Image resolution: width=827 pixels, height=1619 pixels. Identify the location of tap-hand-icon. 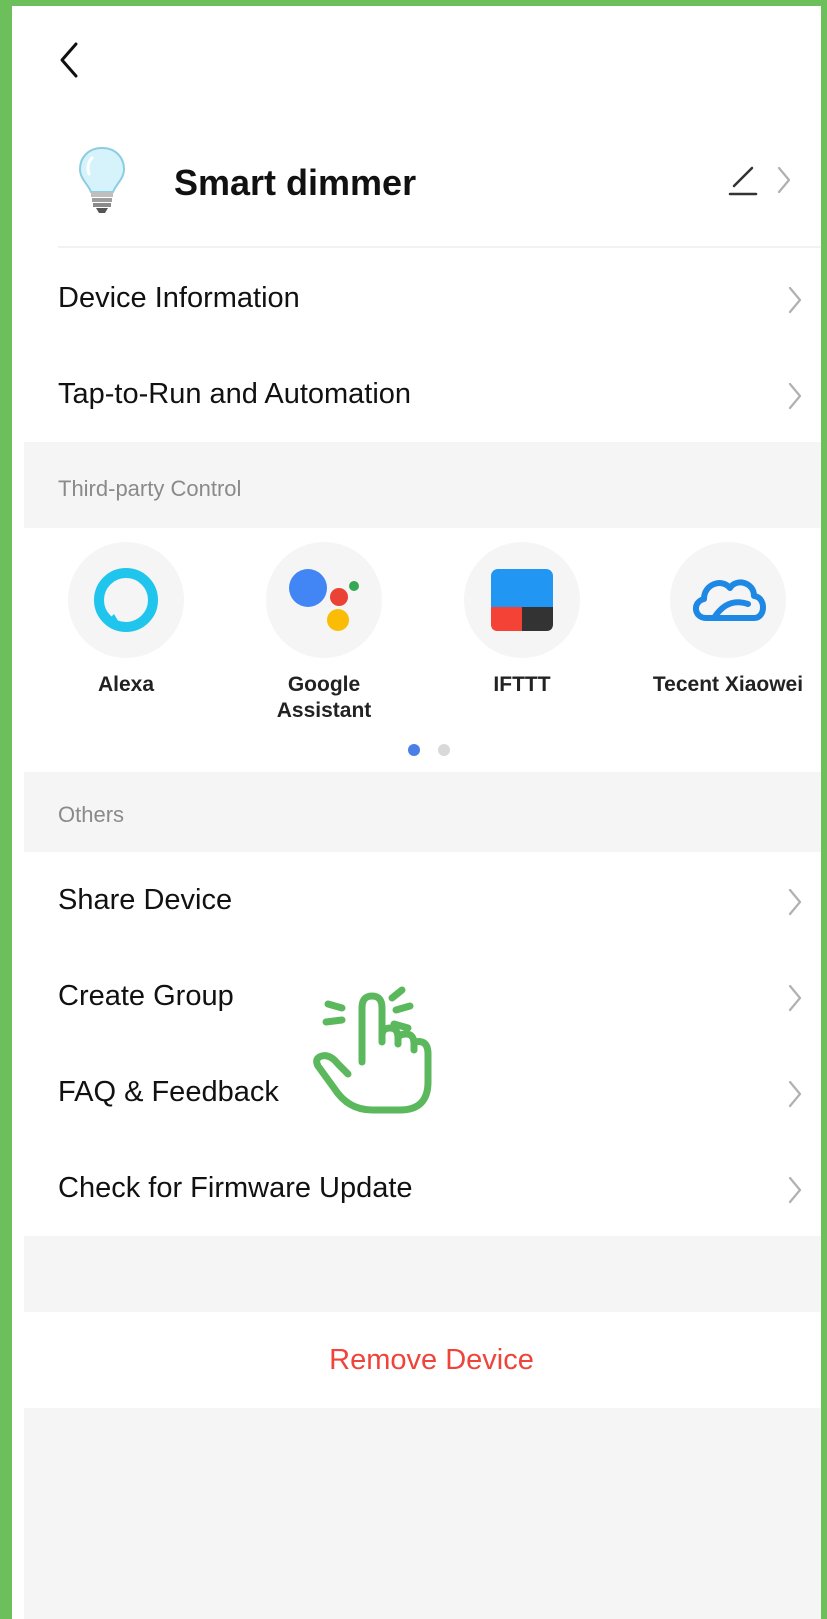
(372, 1050).